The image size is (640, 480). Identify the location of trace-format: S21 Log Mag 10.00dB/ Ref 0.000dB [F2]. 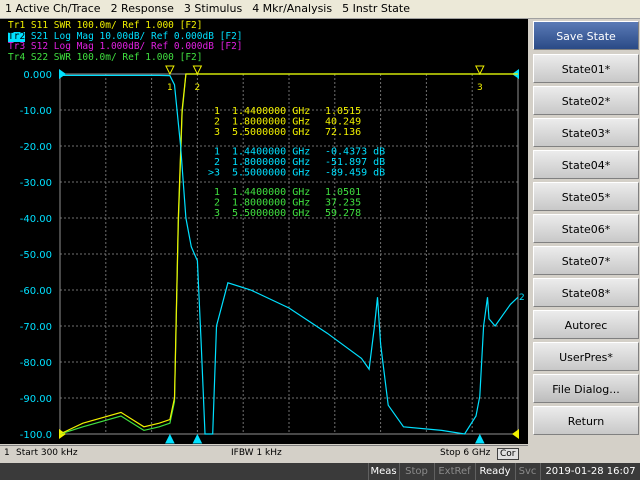
(134, 36).